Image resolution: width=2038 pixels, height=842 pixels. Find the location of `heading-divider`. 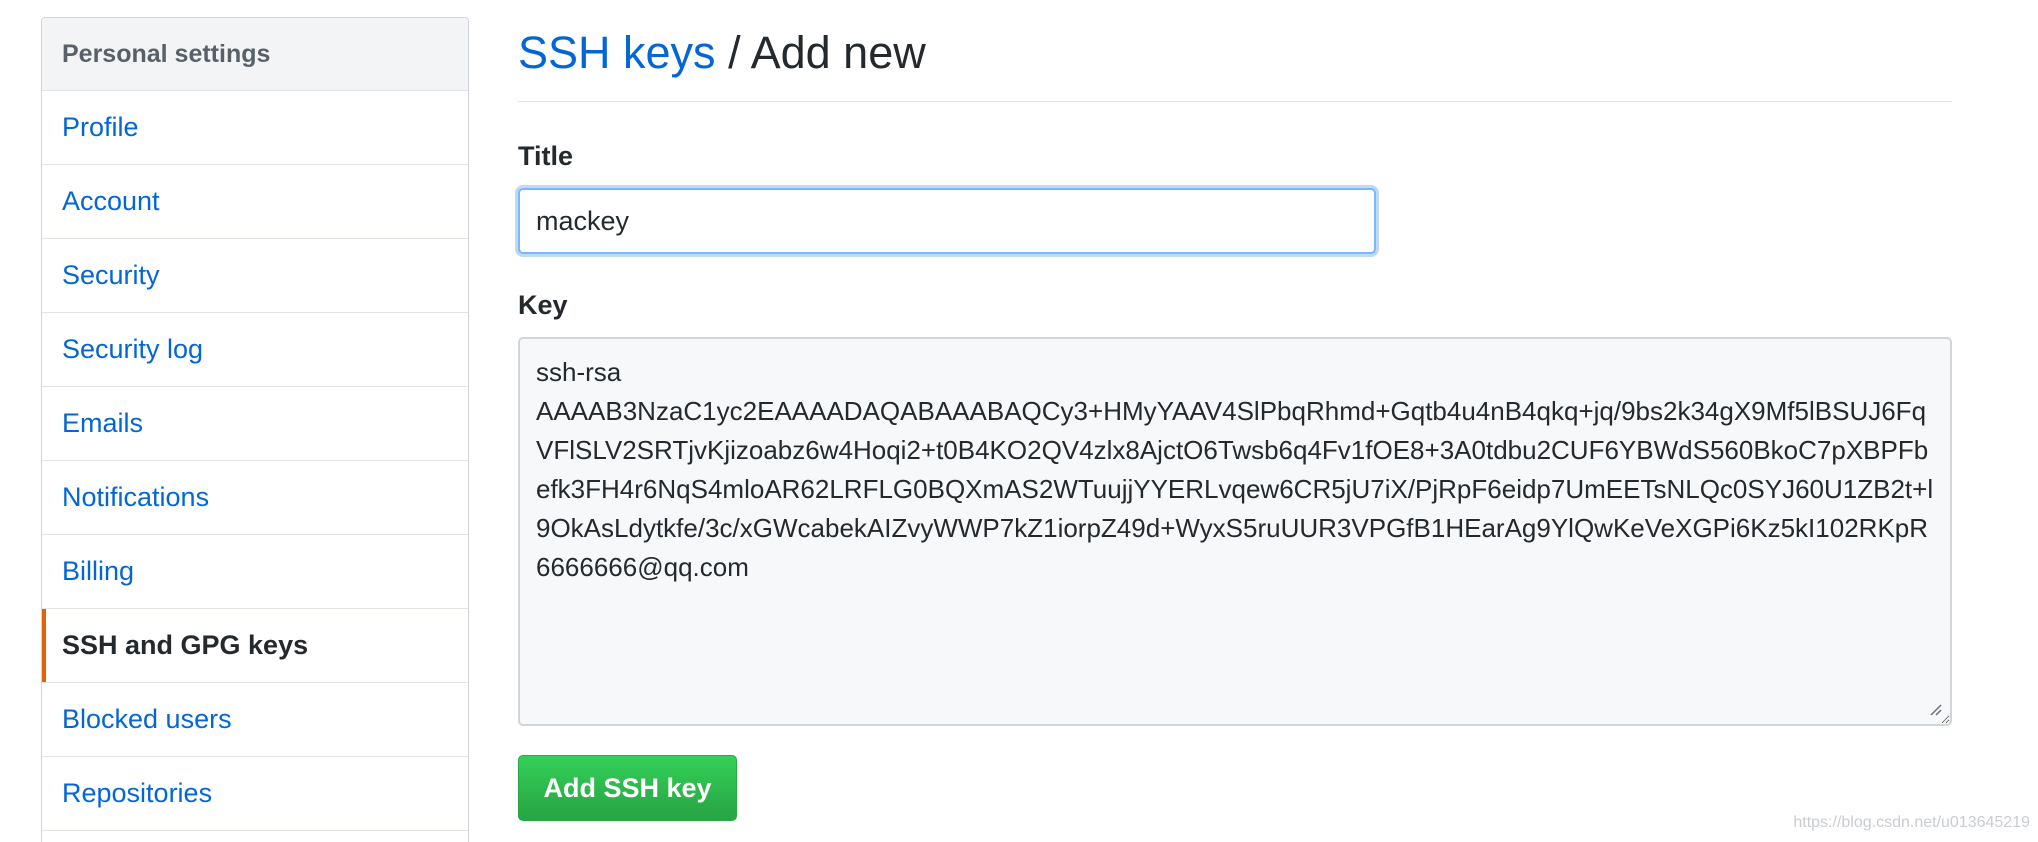

heading-divider is located at coordinates (1235, 101).